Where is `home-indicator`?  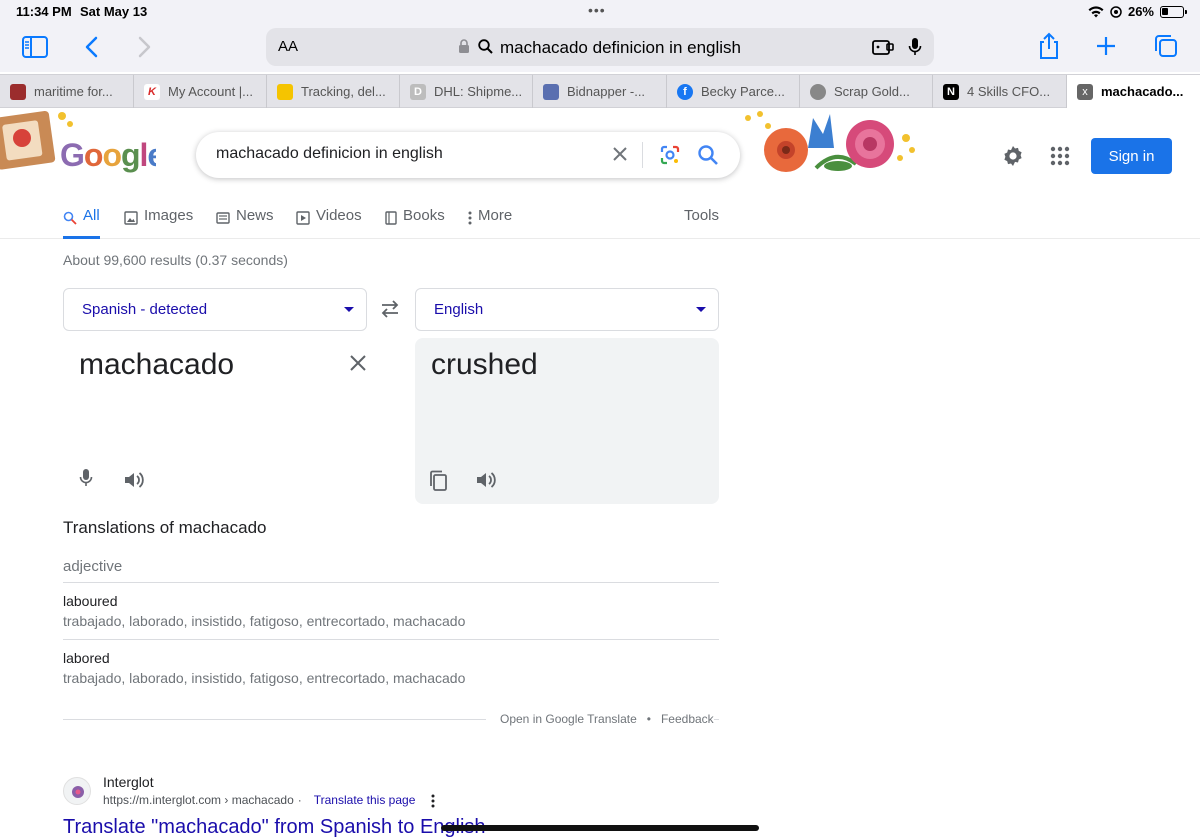
home-indicator is located at coordinates (600, 828).